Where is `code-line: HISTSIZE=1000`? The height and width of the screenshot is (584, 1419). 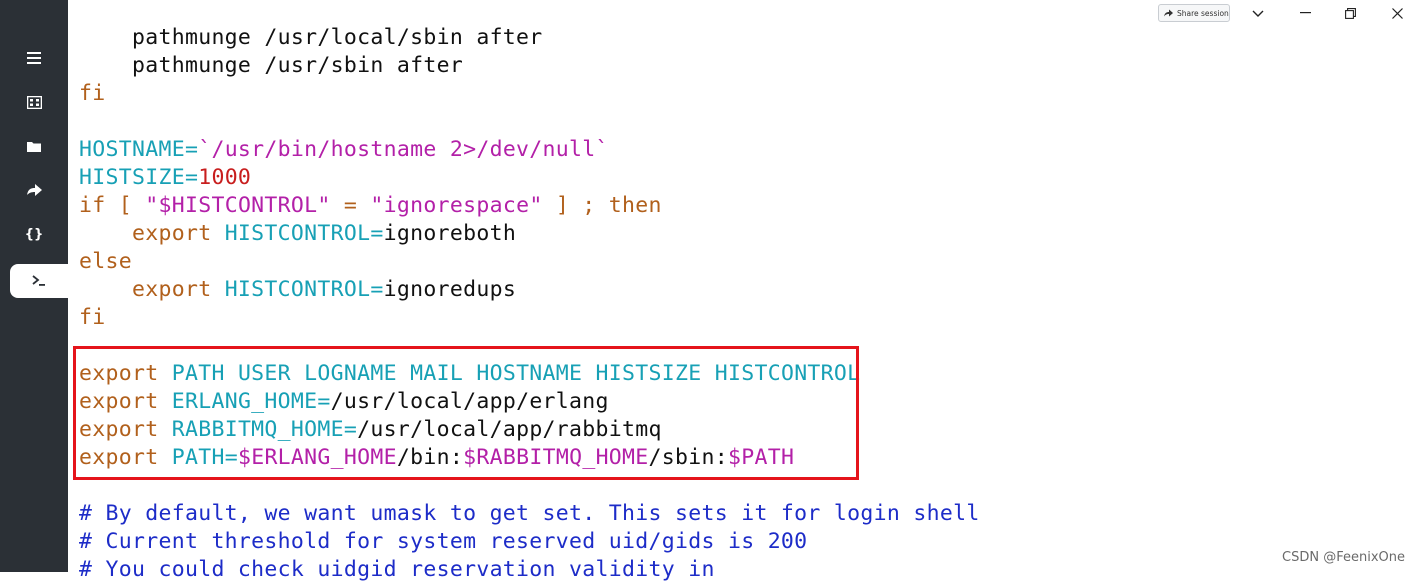 code-line: HISTSIZE=1000 is located at coordinates (529, 178).